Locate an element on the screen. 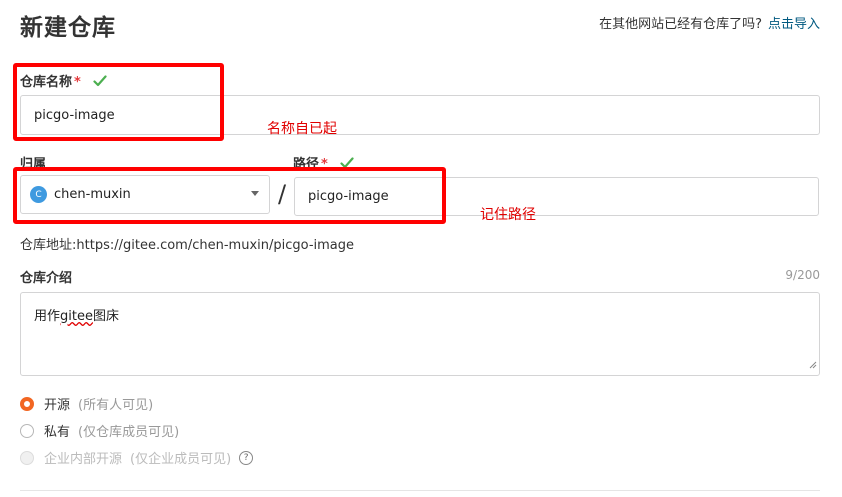  repo-address-label: 仓库地址: is located at coordinates (48, 245).